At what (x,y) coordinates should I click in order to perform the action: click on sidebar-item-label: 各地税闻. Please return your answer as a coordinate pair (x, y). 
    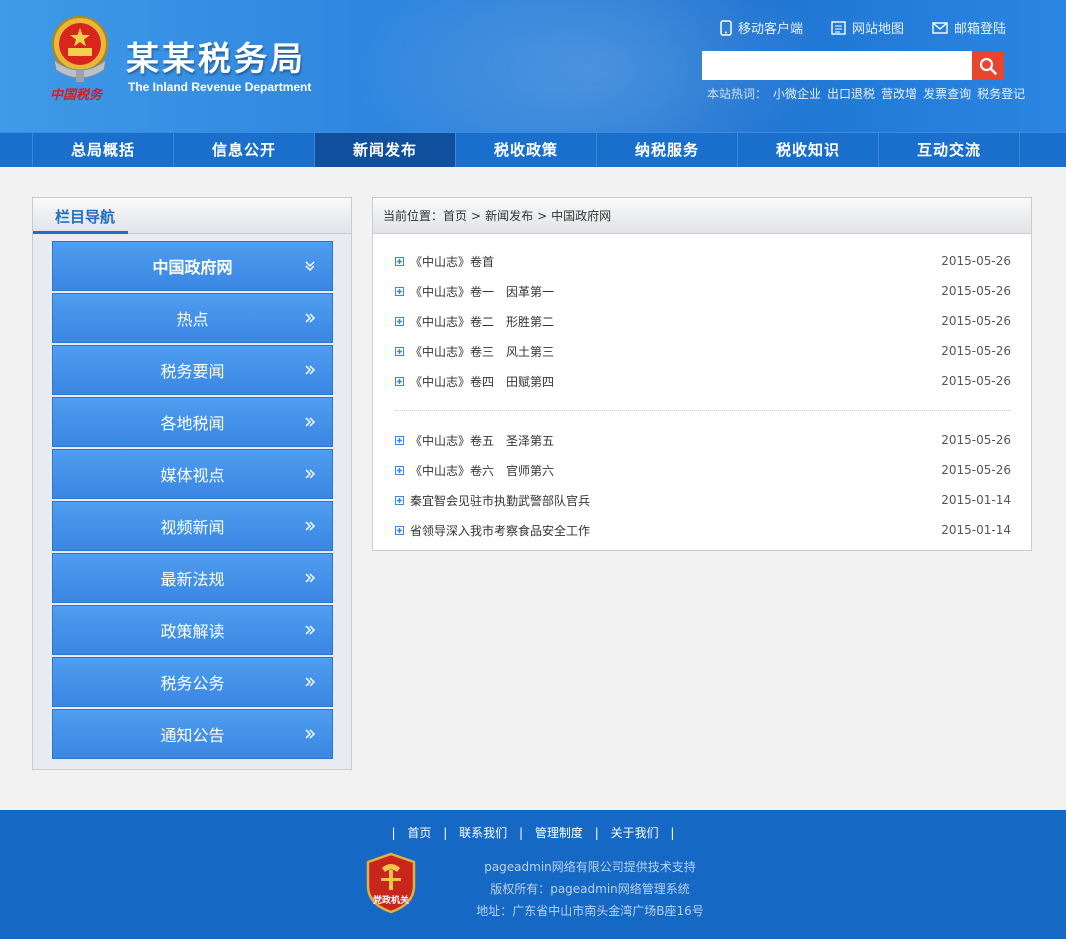
    Looking at the image, I should click on (192, 423).